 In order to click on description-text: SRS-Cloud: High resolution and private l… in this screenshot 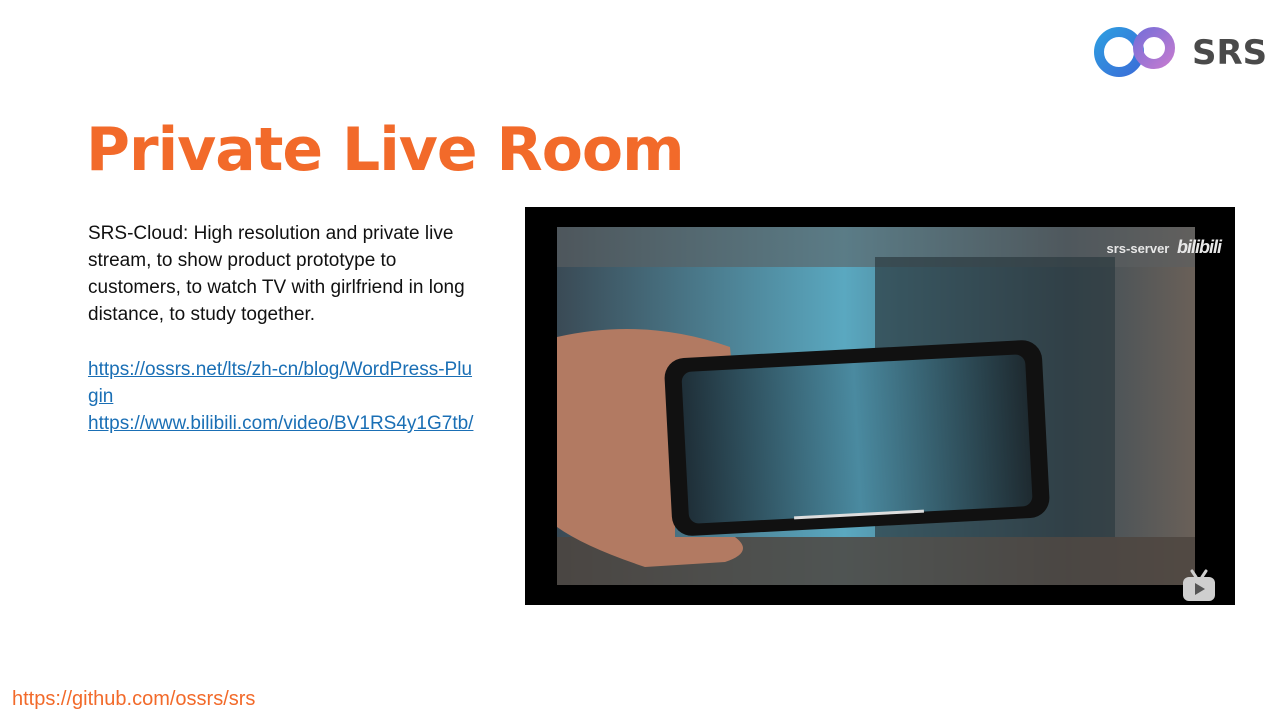, I will do `click(276, 274)`.